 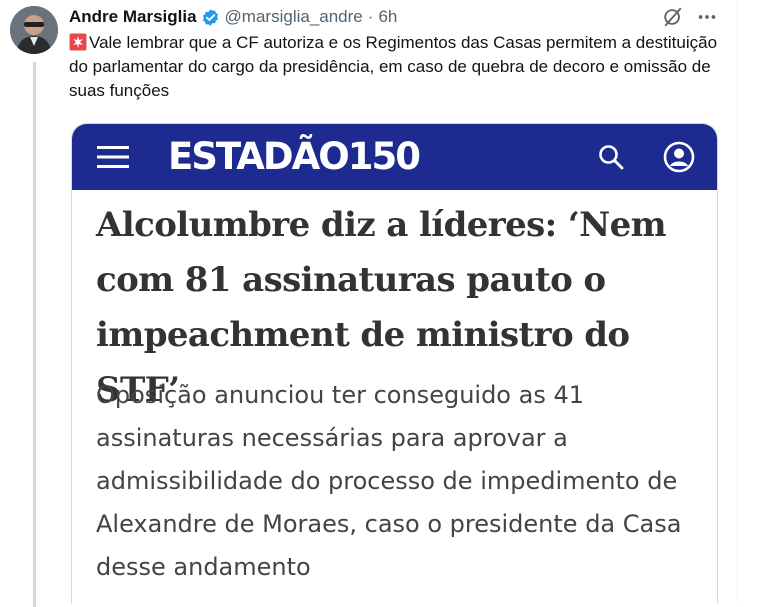 What do you see at coordinates (611, 157) in the screenshot?
I see `search-icon` at bounding box center [611, 157].